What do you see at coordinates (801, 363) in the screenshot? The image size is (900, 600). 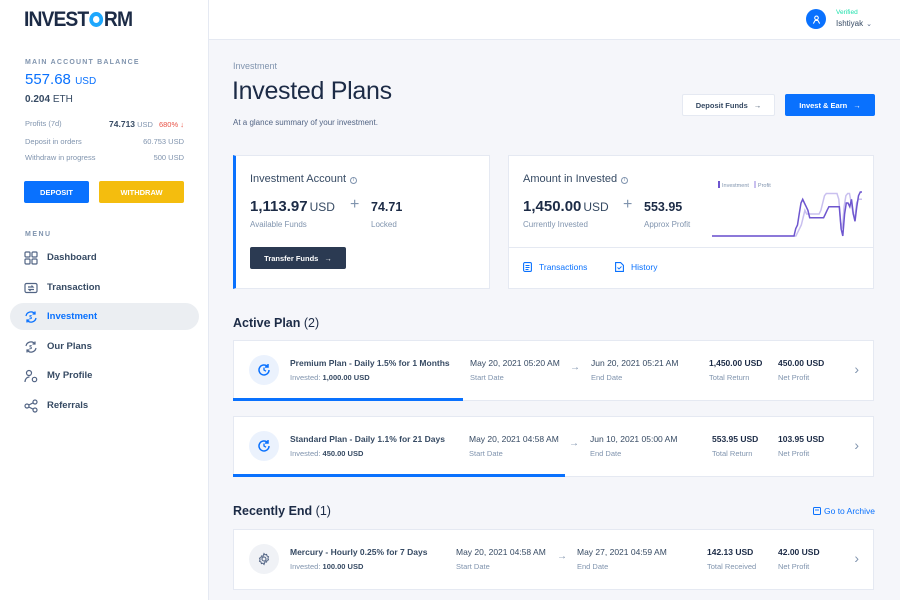 I see `net-profit: 450.00 USD` at bounding box center [801, 363].